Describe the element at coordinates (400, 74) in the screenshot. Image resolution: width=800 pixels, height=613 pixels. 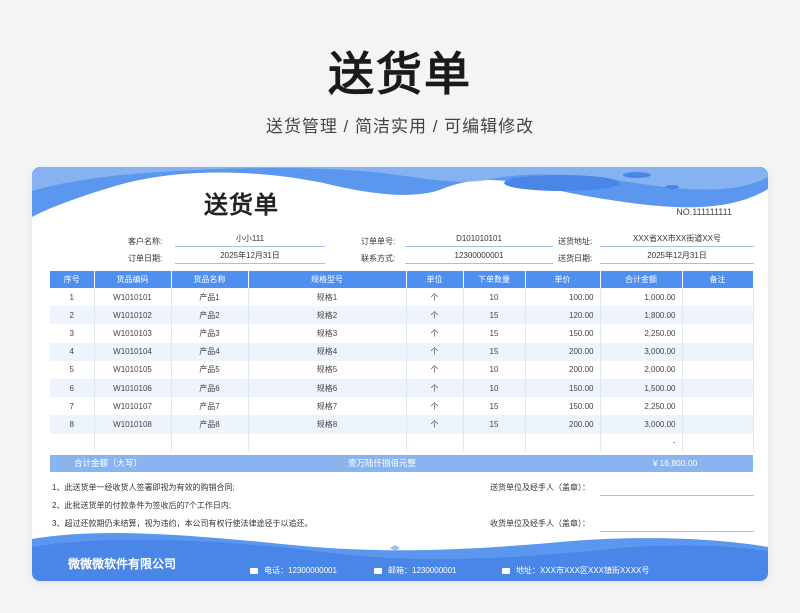
I see `hero-title: 送货单` at that location.